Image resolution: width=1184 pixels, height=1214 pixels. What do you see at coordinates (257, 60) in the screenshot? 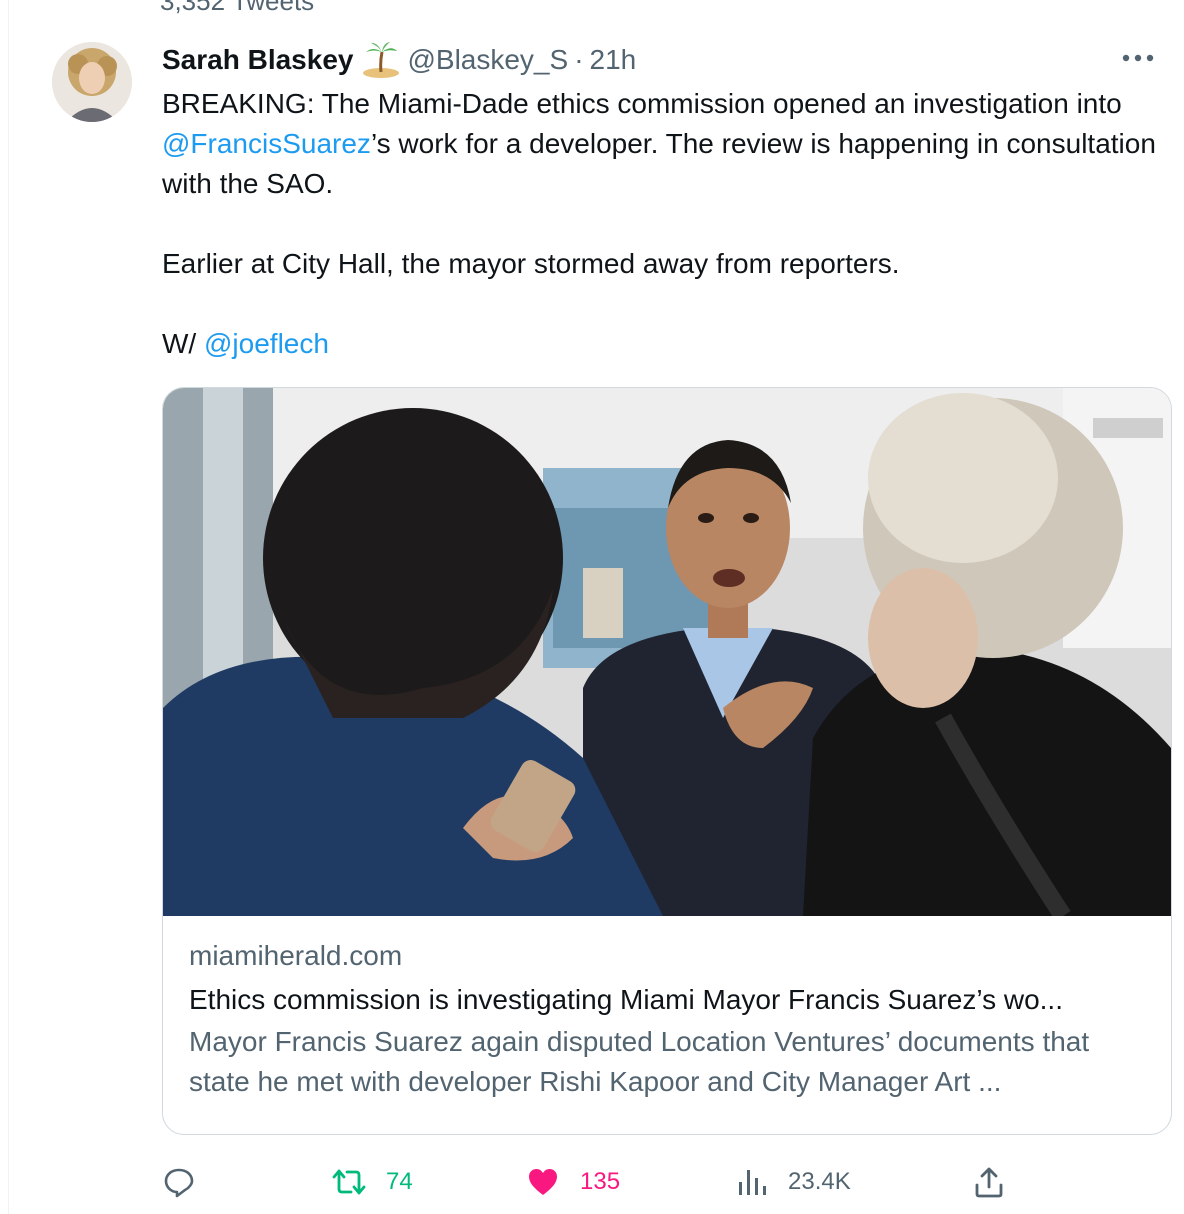
I see `author-name: Sarah Blaskey` at bounding box center [257, 60].